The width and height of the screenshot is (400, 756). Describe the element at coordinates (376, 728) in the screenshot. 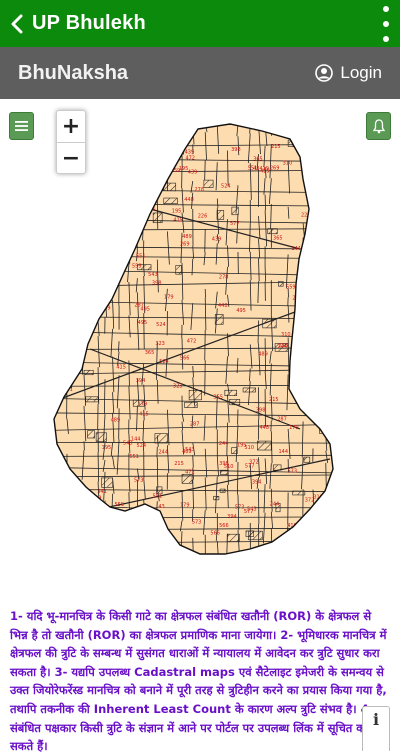

I see `info-button: i` at that location.